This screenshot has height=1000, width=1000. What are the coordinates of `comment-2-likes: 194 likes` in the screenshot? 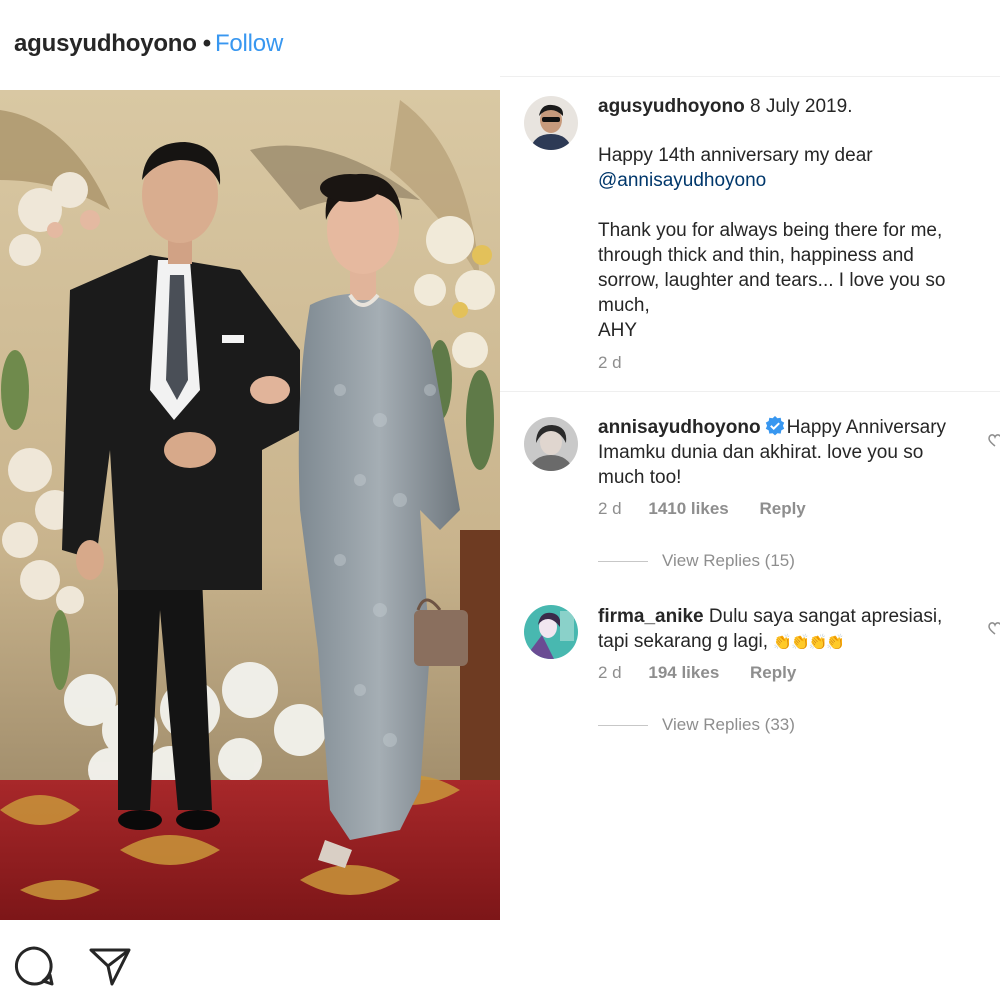 It's located at (683, 672).